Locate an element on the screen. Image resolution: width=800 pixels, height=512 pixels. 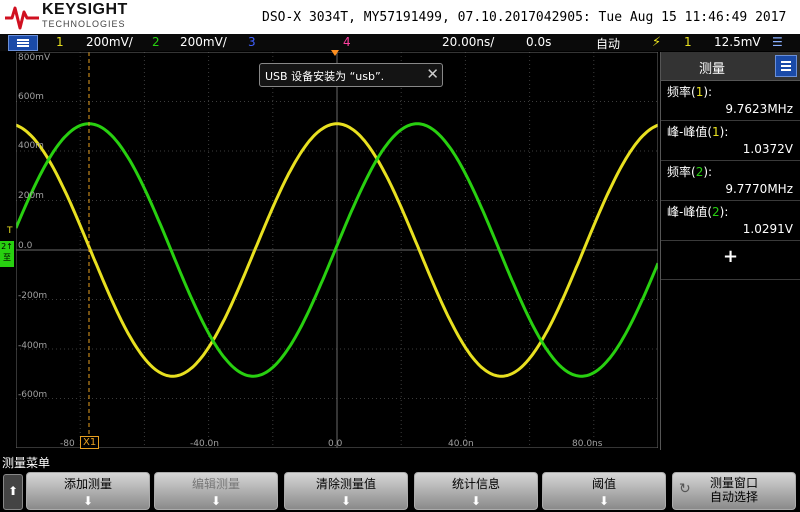
trigger-source: 1 is located at coordinates (688, 42).